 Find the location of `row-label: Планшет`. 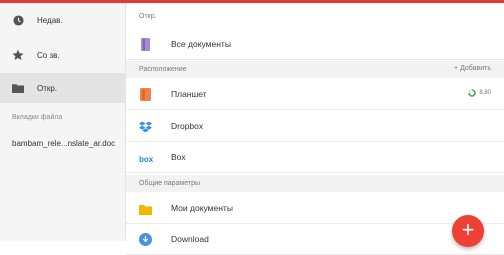

row-label: Планшет is located at coordinates (189, 94).